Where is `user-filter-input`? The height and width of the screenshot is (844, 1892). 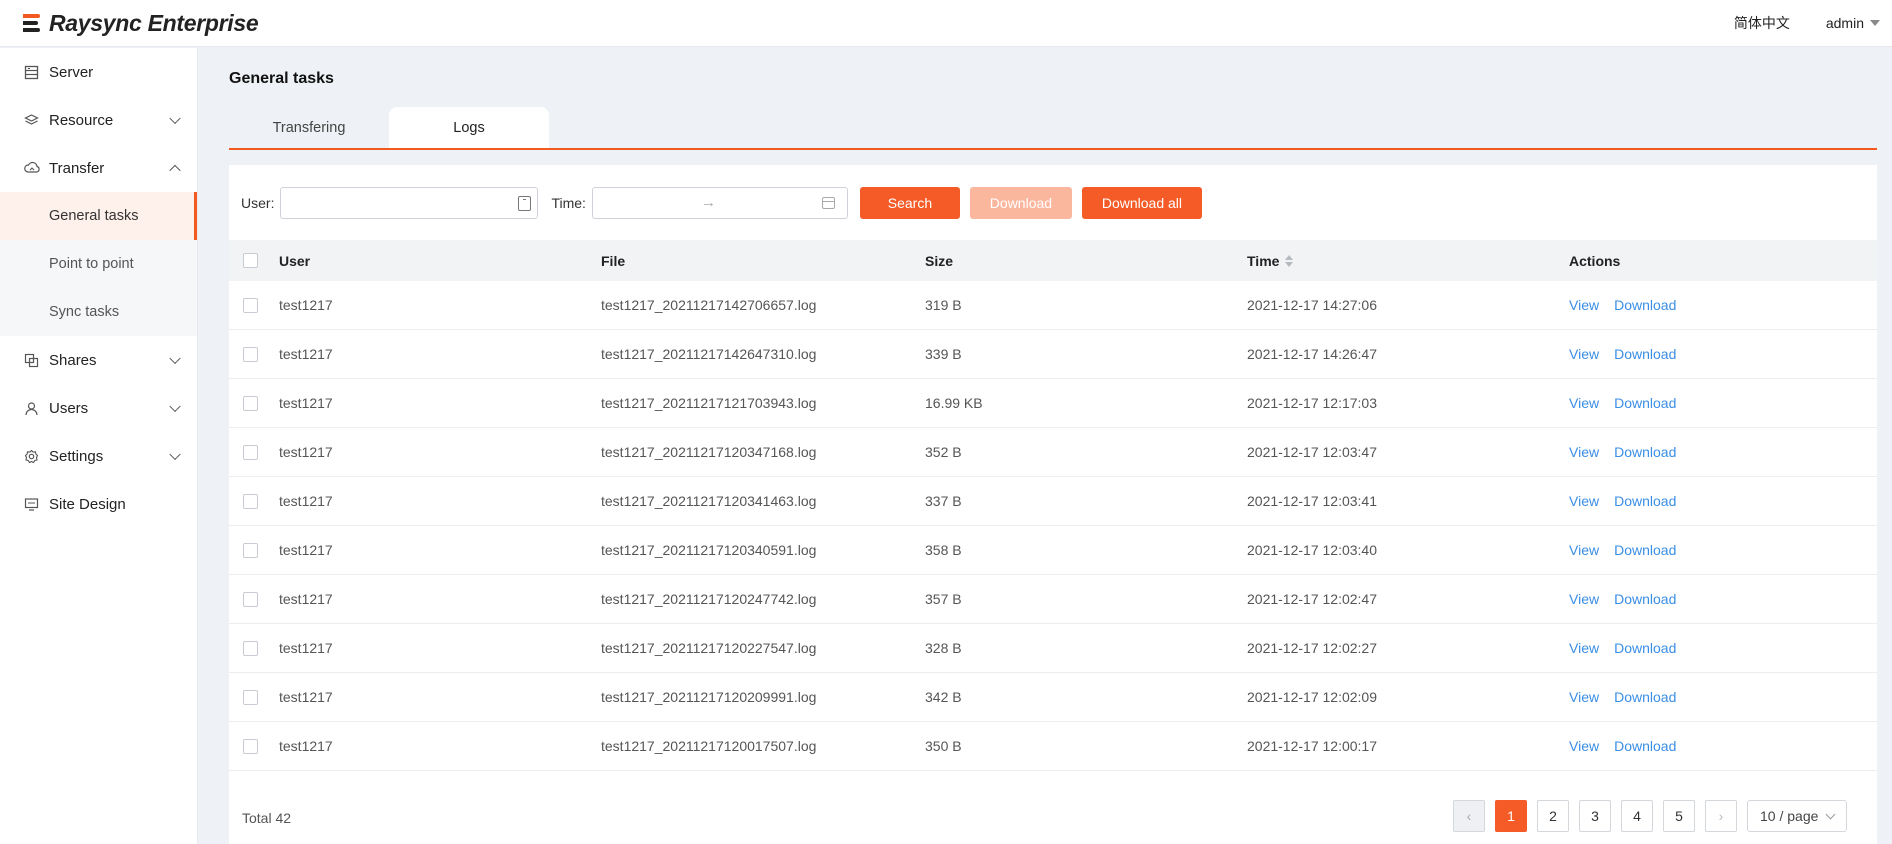 user-filter-input is located at coordinates (409, 203).